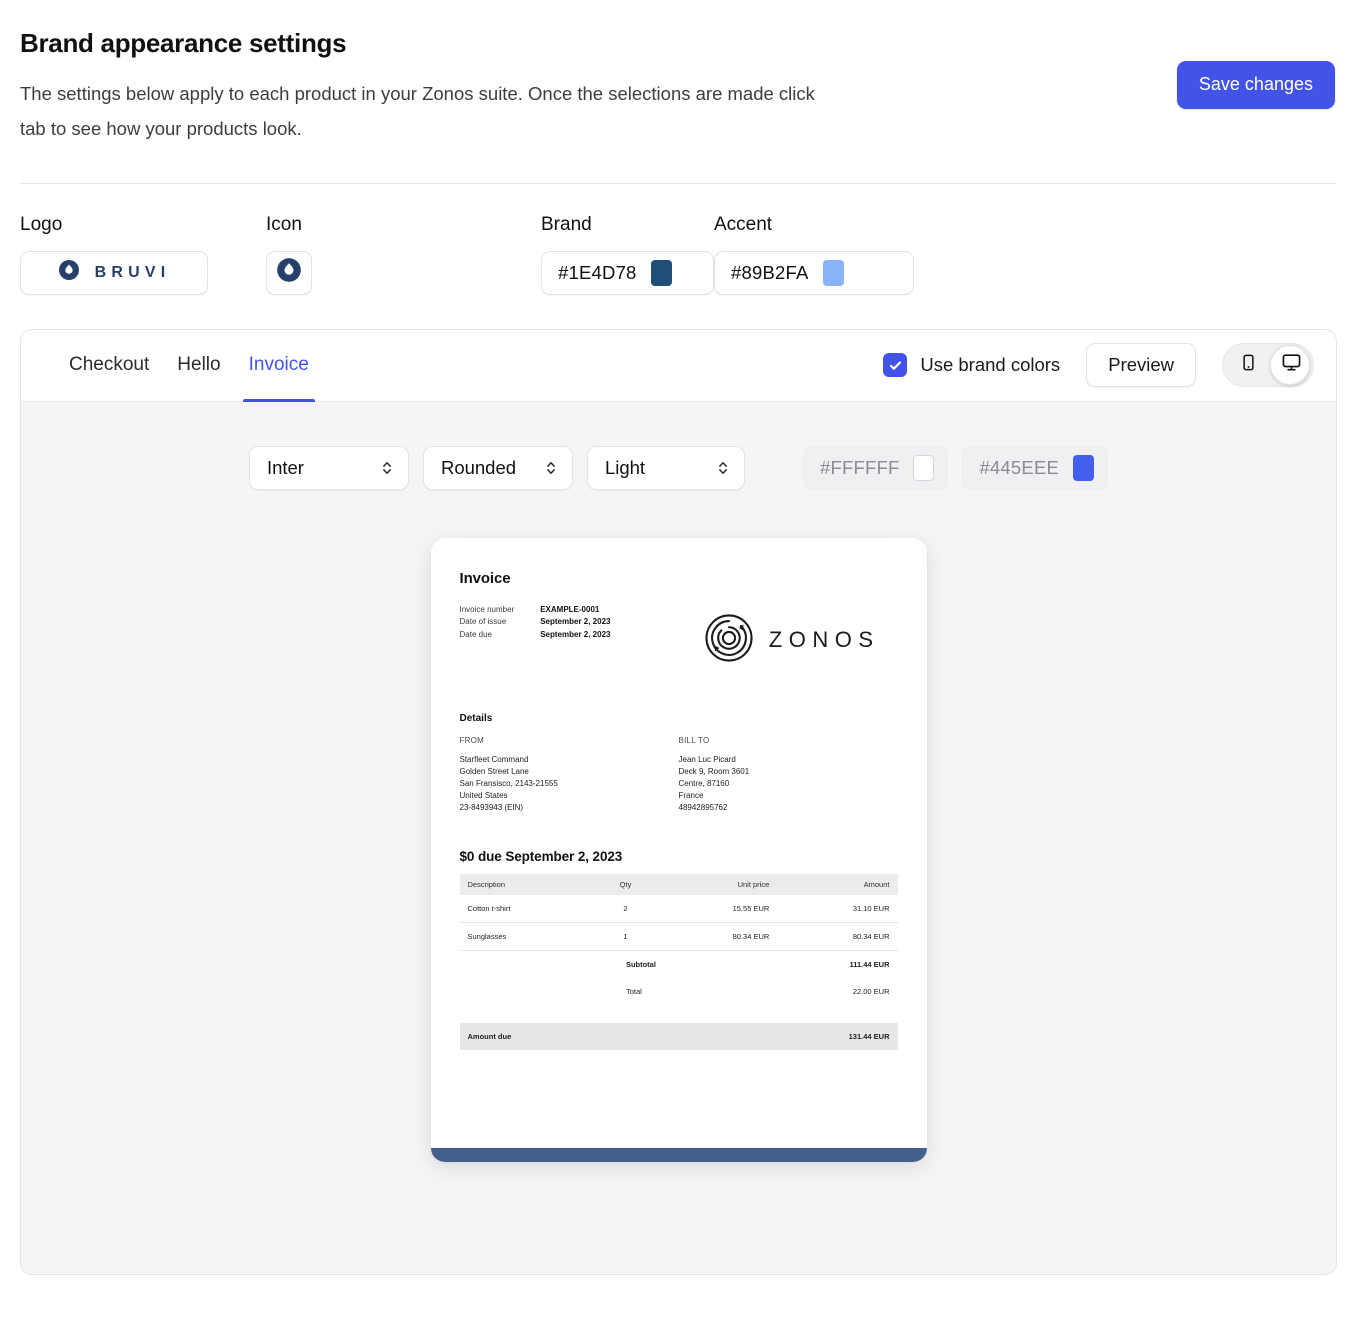  Describe the element at coordinates (770, 272) in the screenshot. I see `accent-color-value: #89B2FA` at that location.